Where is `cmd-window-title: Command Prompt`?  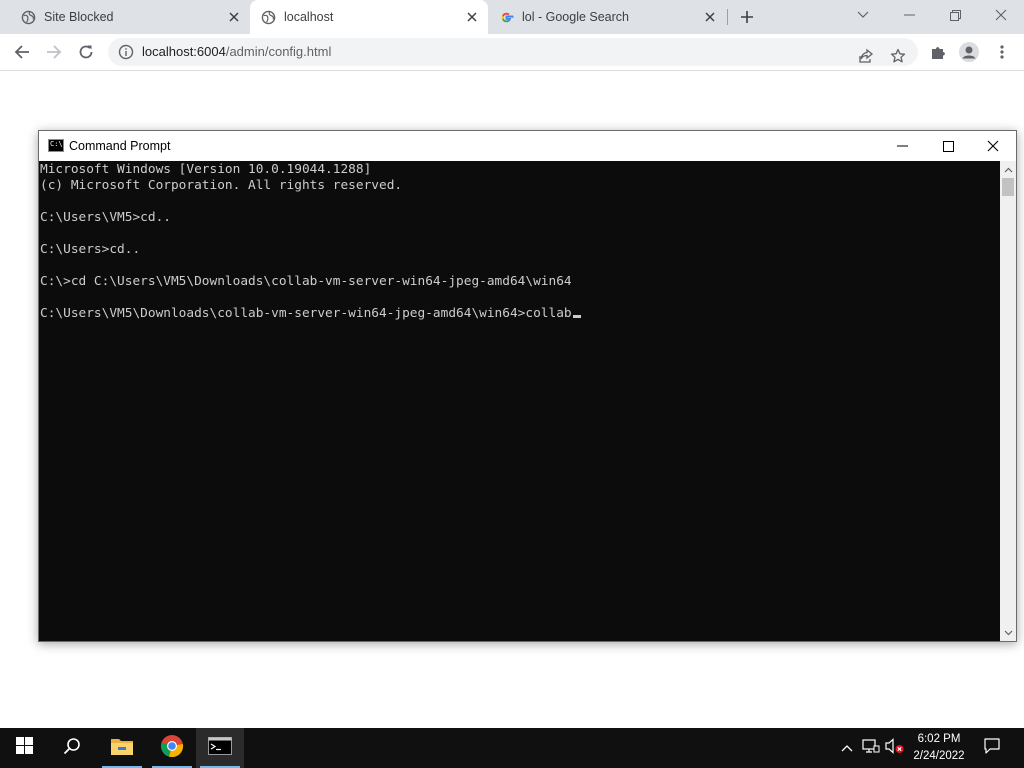
cmd-window-title: Command Prompt is located at coordinates (120, 146).